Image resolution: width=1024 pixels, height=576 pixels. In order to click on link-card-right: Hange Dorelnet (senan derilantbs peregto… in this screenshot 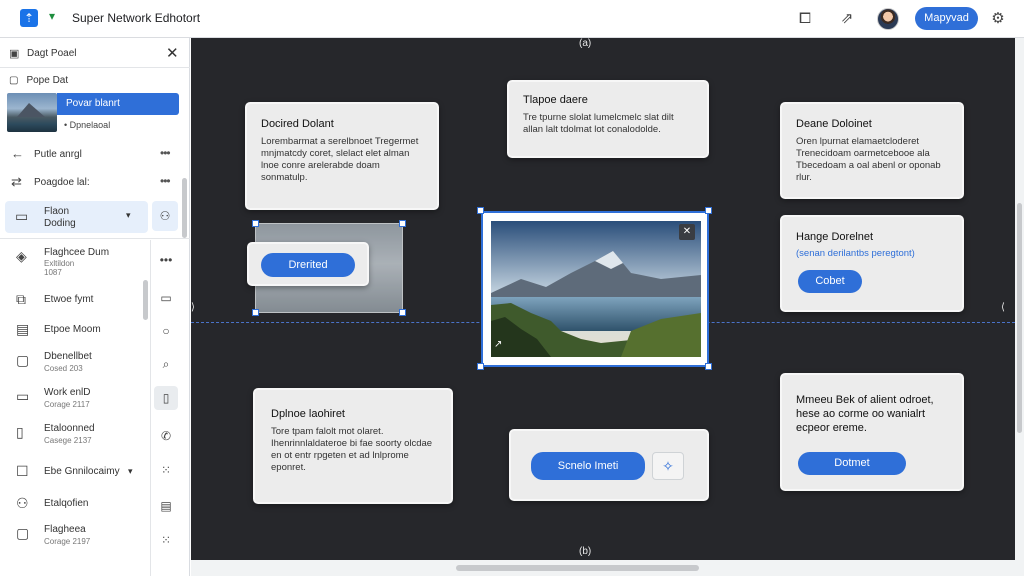, I will do `click(872, 263)`.